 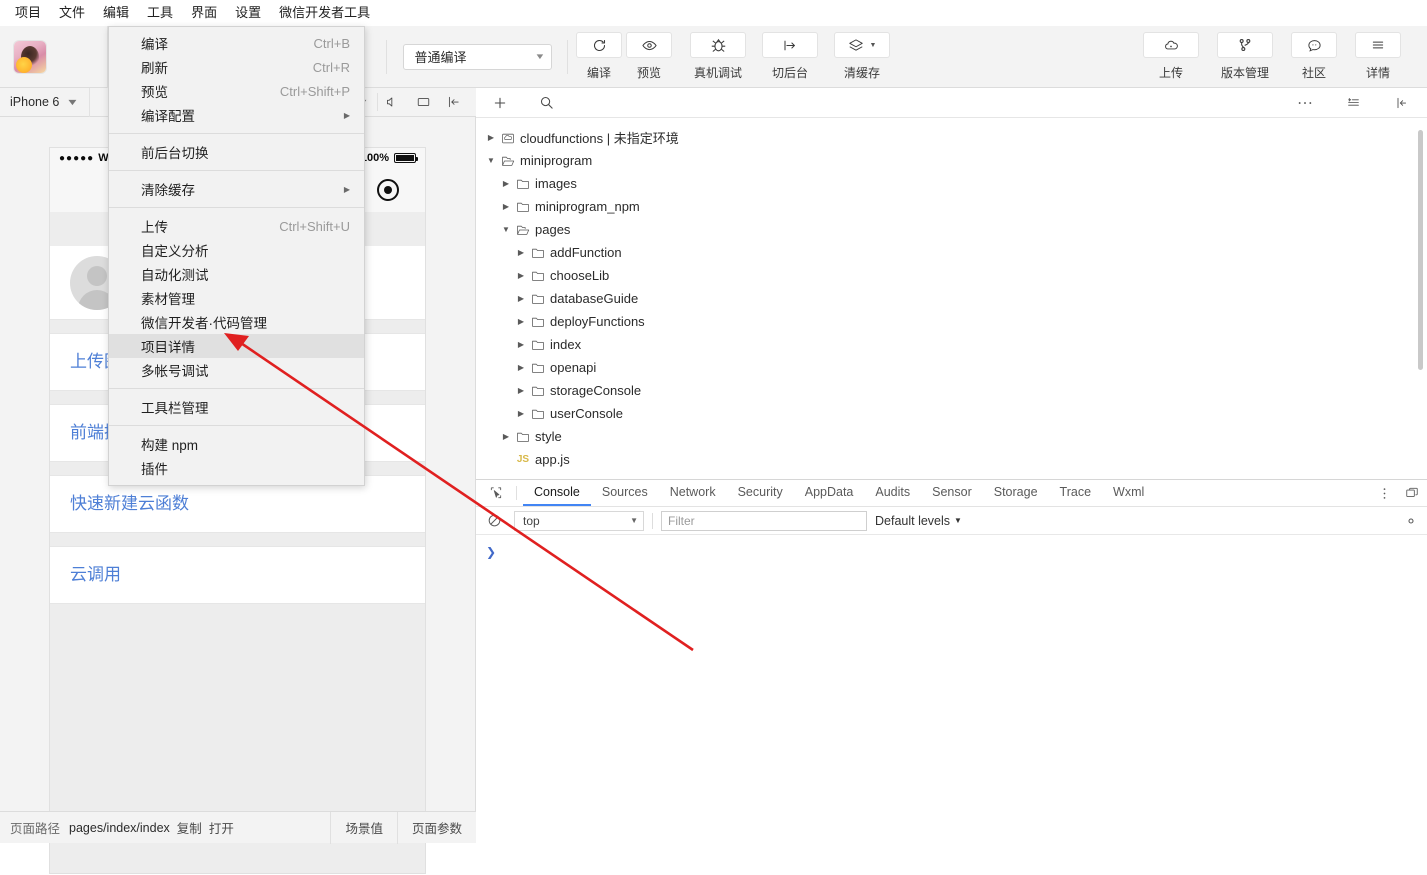 What do you see at coordinates (1016, 493) in the screenshot?
I see `tab-storage: Storage` at bounding box center [1016, 493].